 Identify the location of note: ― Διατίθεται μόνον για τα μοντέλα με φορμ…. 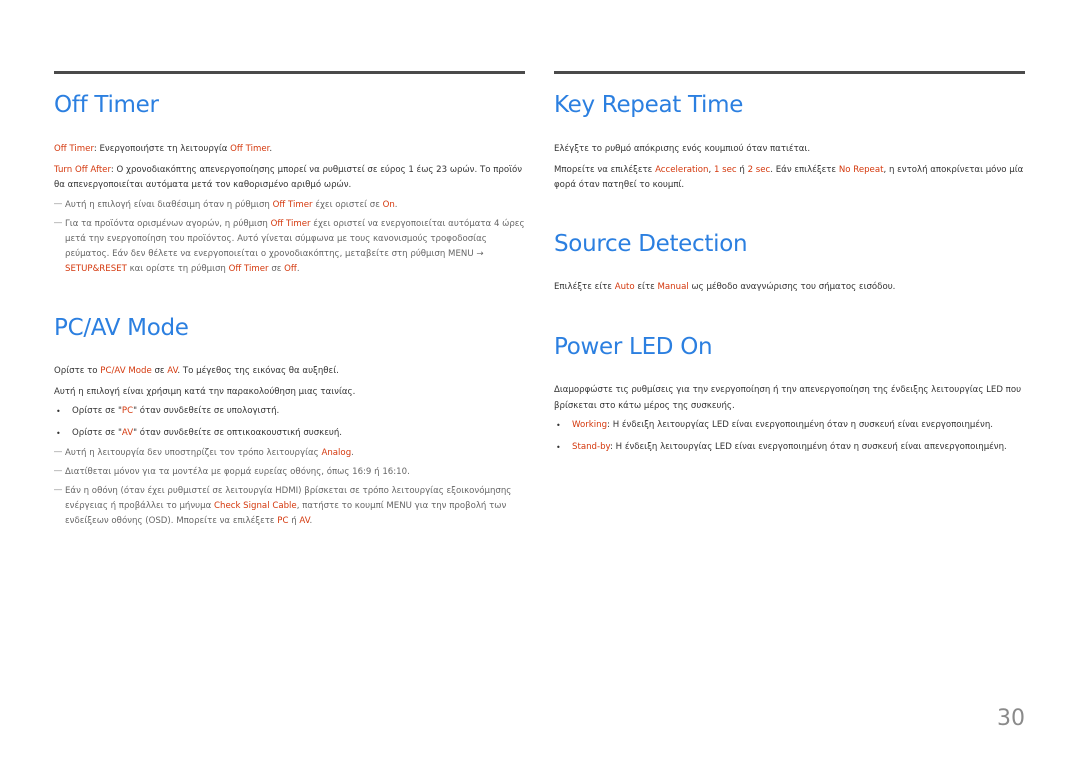
(289, 472).